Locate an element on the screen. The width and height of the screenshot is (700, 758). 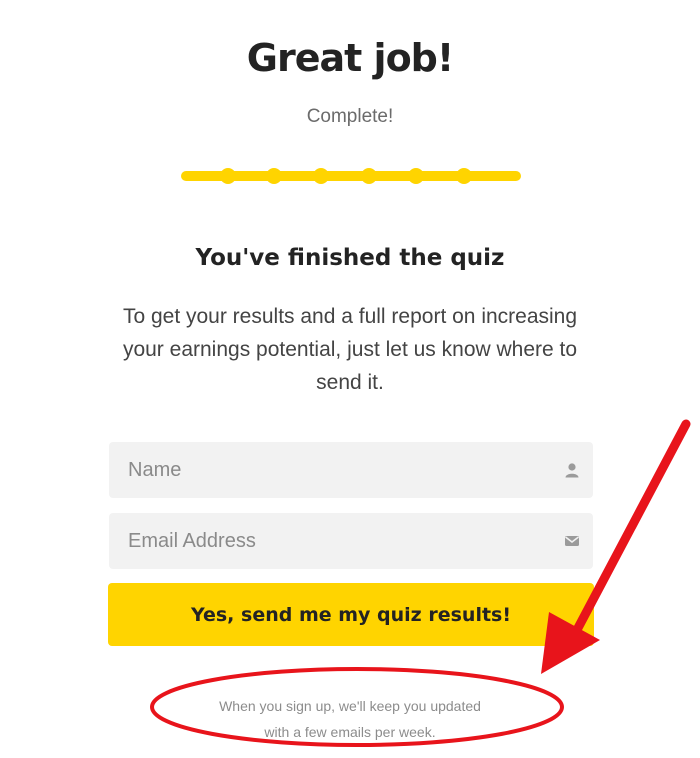
email-input is located at coordinates (351, 541).